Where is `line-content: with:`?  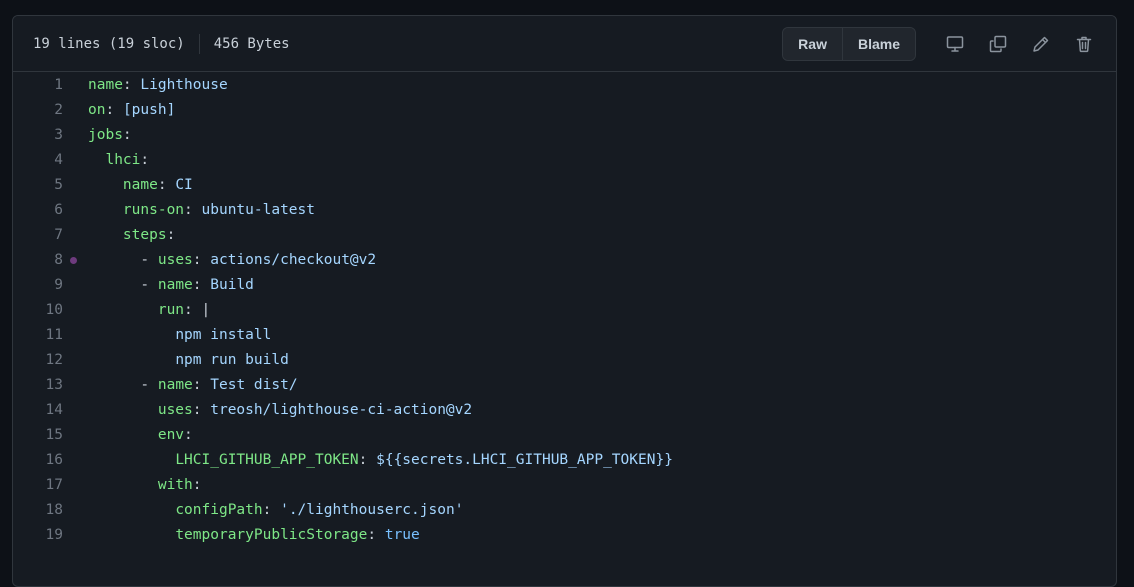
line-content: with: is located at coordinates (145, 485).